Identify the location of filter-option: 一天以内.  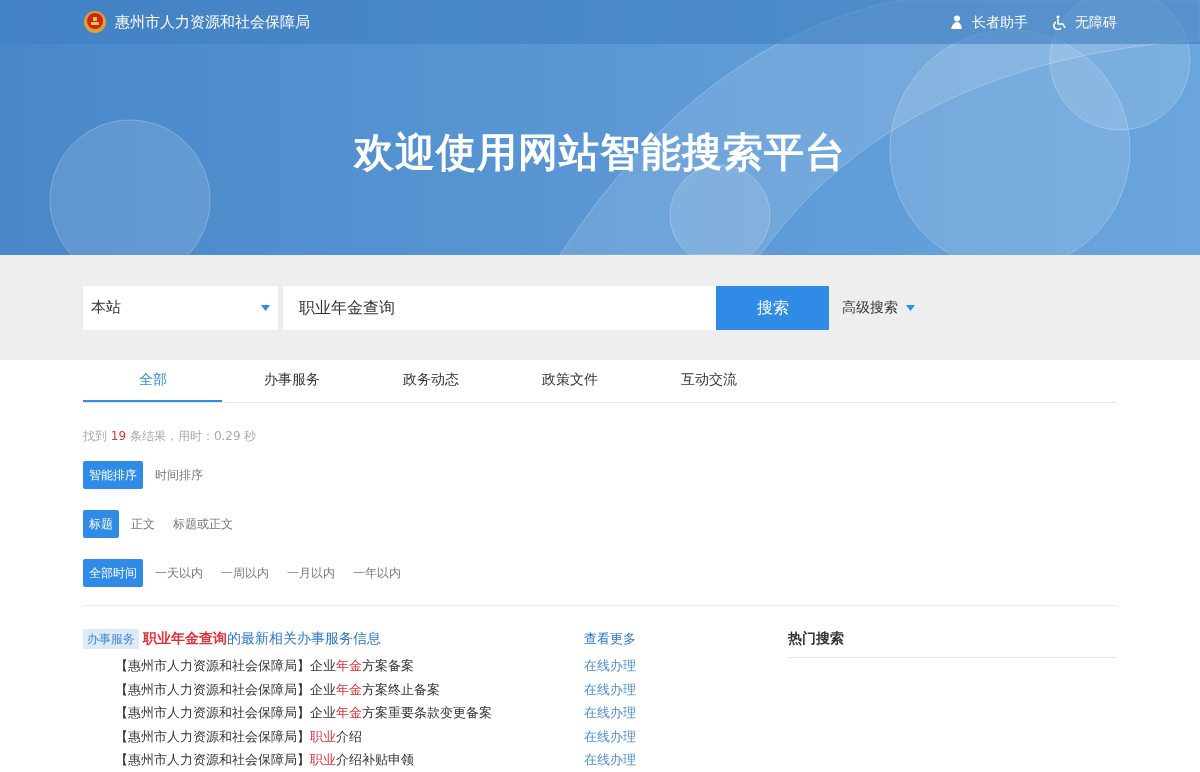
(179, 573).